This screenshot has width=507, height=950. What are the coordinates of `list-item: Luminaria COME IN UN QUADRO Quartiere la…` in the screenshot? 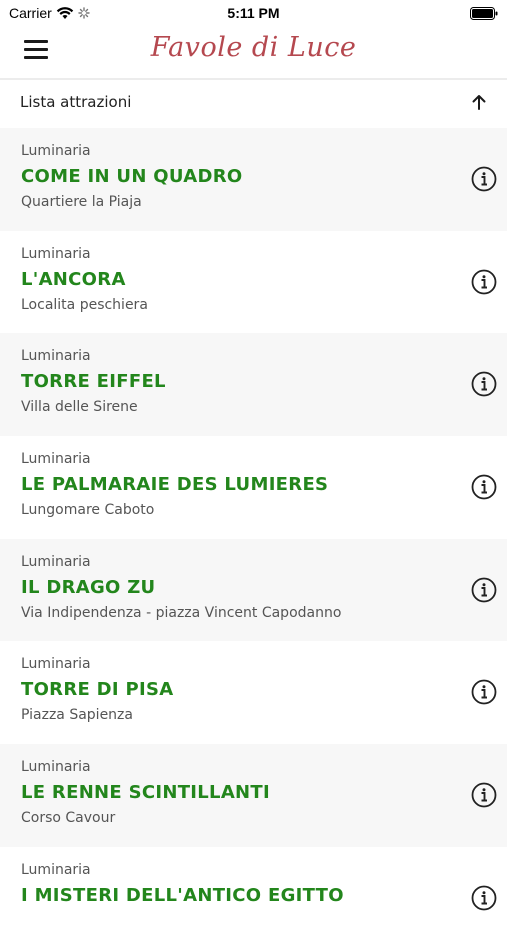 It's located at (253, 179).